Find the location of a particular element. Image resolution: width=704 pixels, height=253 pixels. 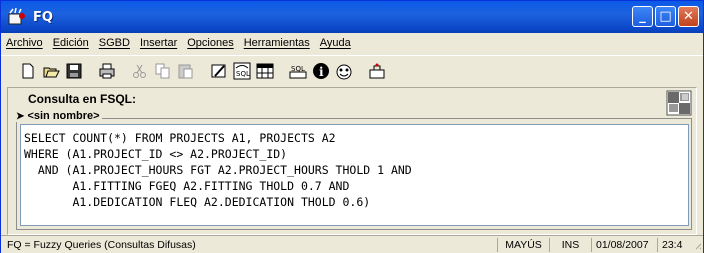

open-button is located at coordinates (51, 71).